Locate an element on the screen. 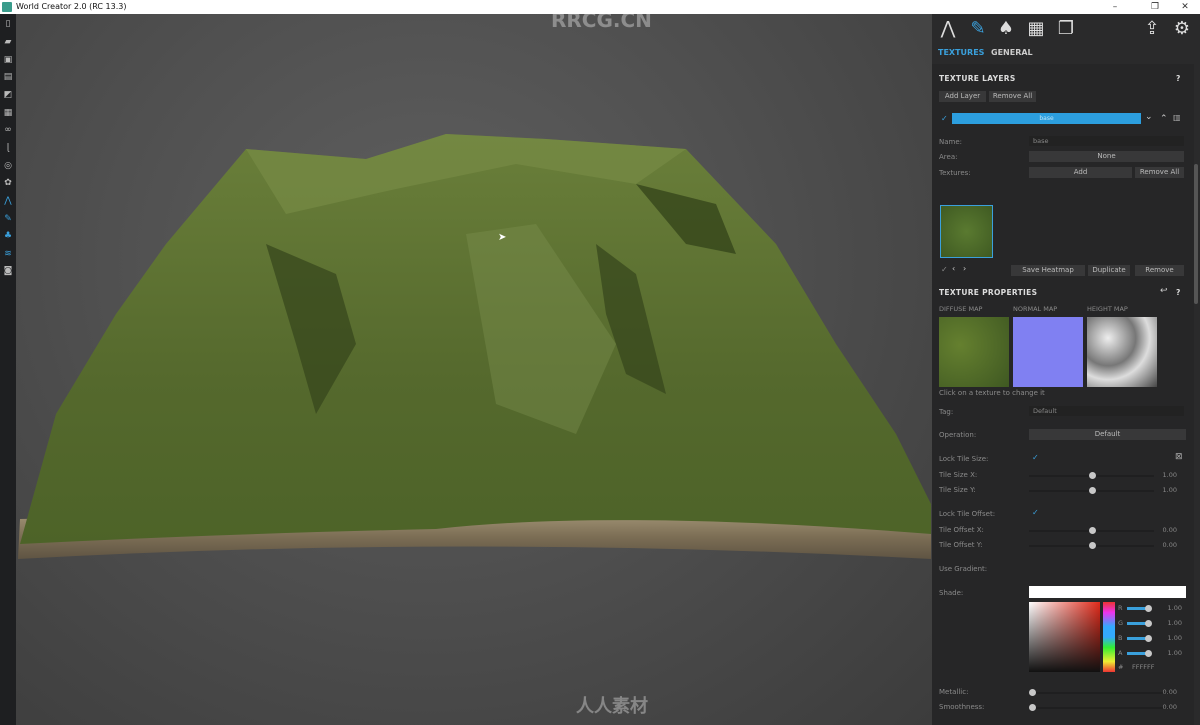 The height and width of the screenshot is (725, 1200). tile-offset-y-value: 0.00 is located at coordinates (1169, 545).